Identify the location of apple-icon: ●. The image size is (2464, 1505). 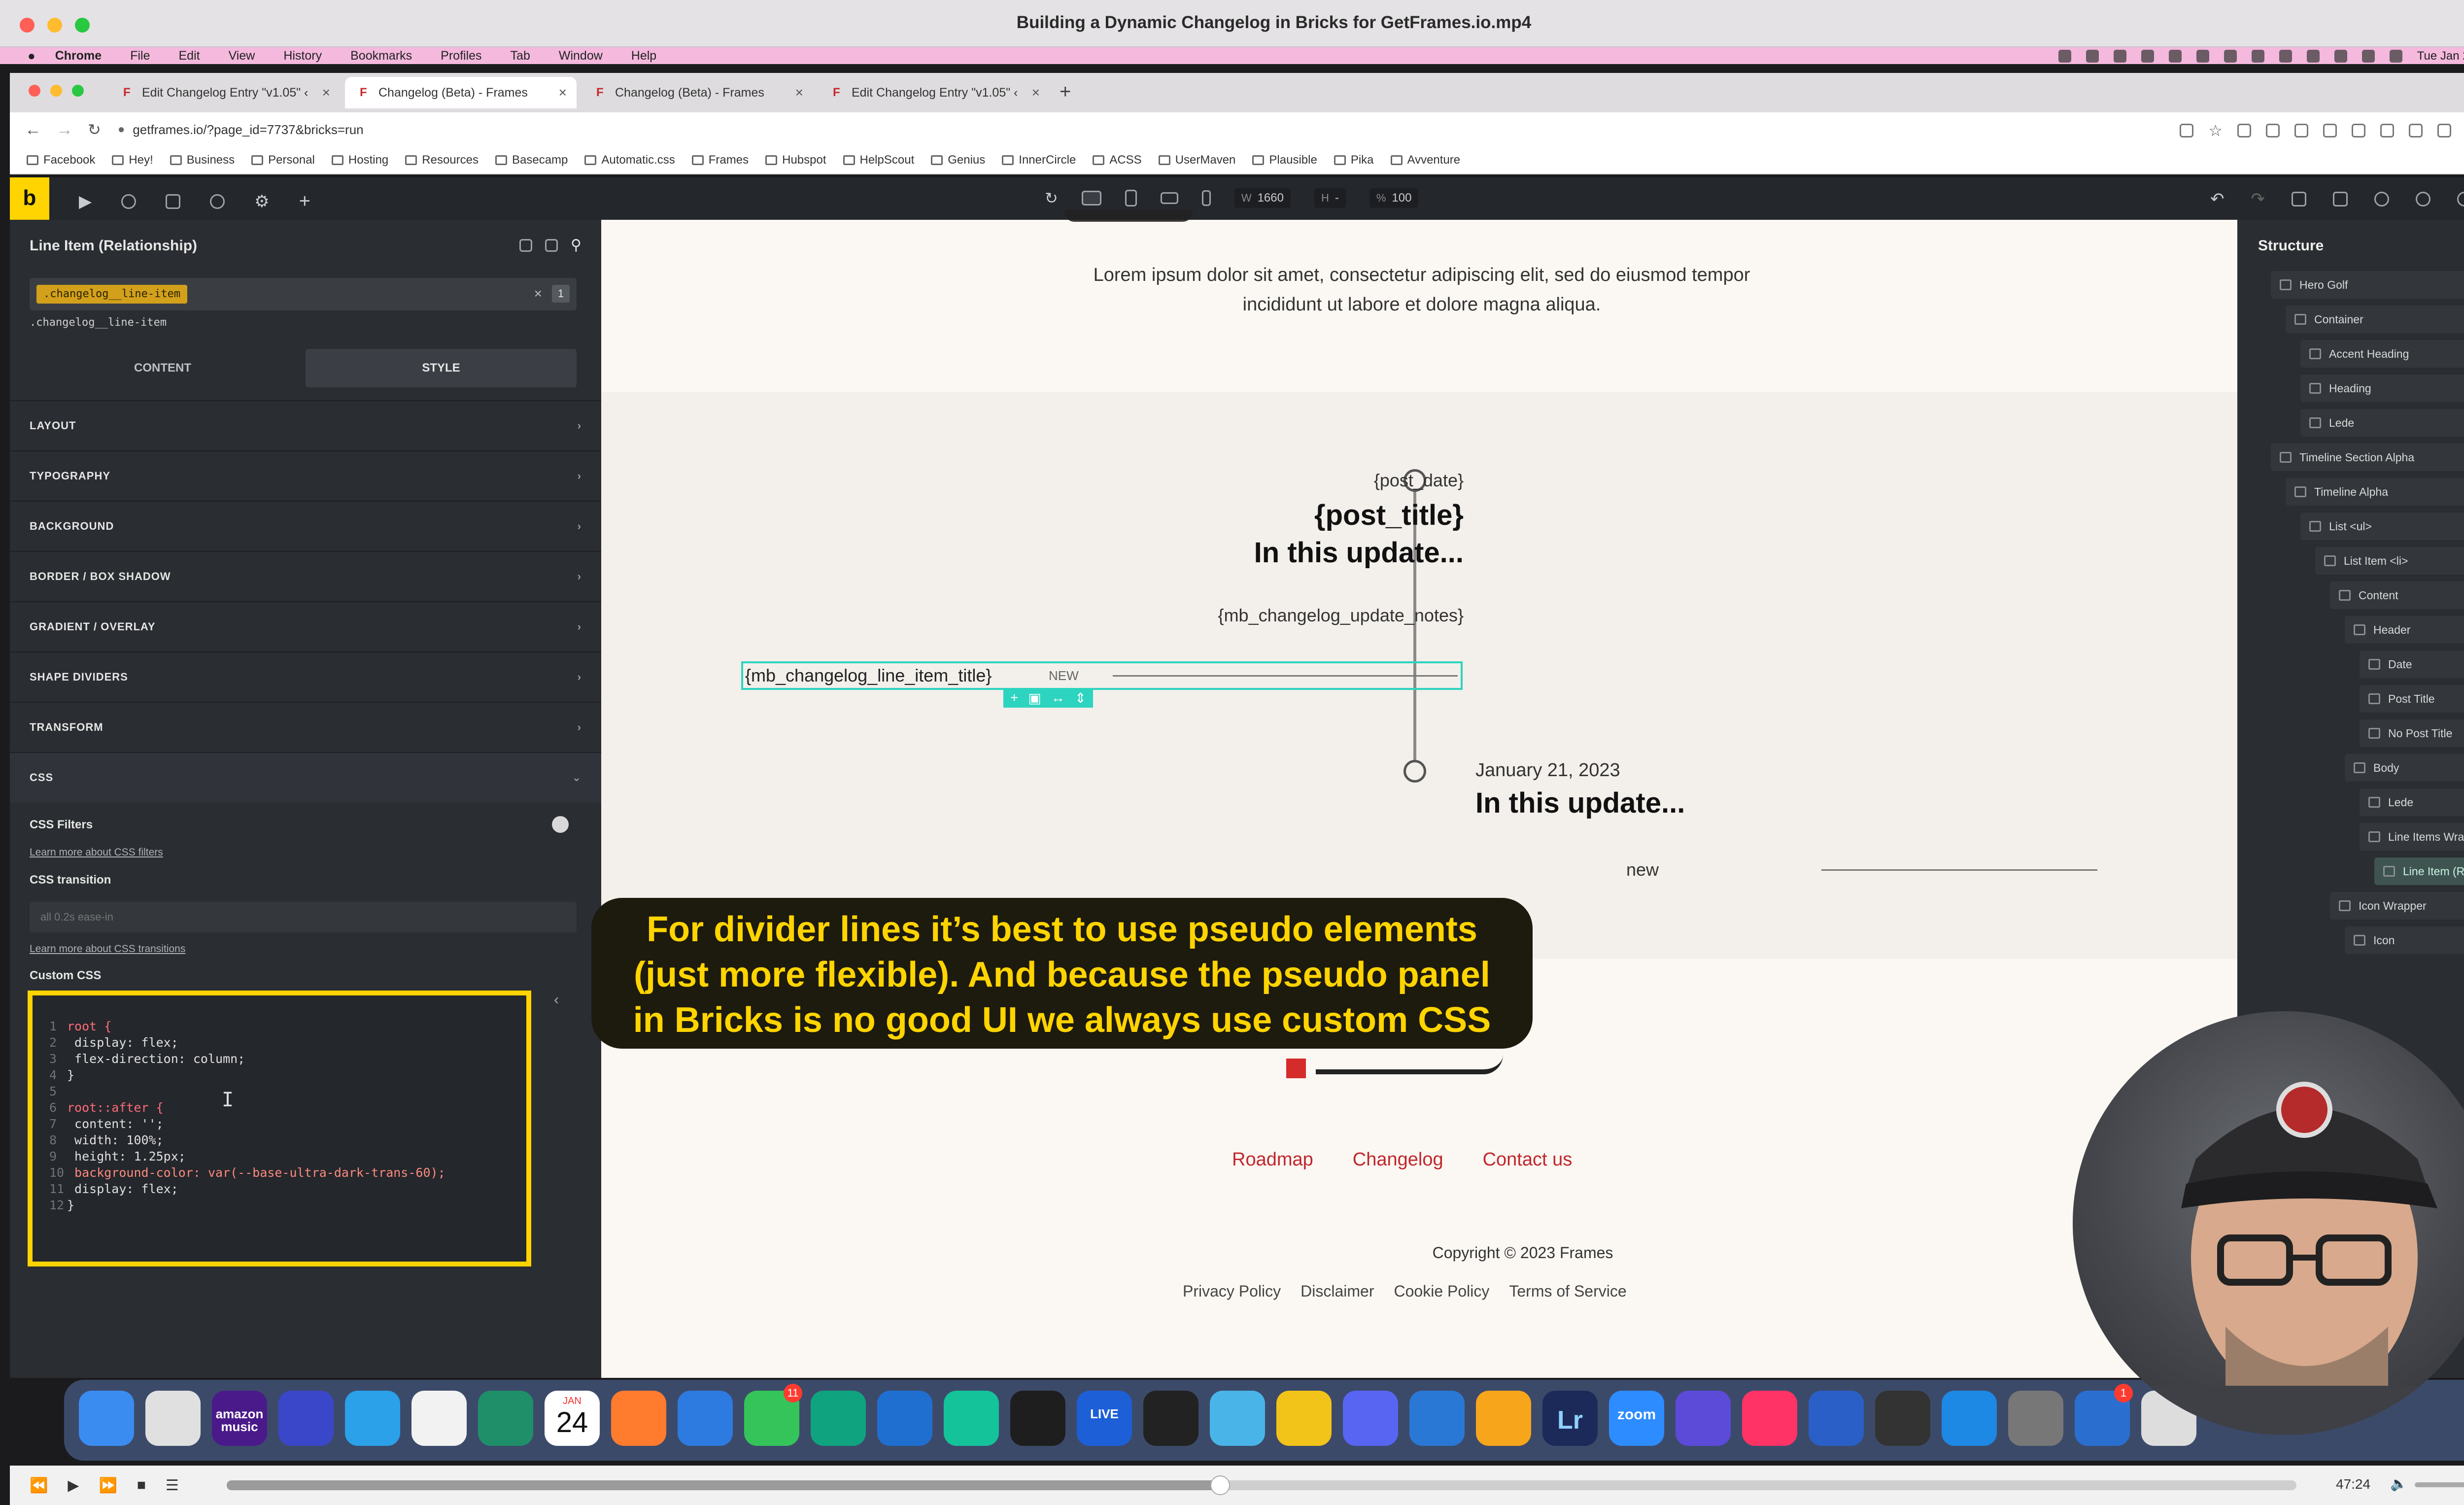
(31, 56).